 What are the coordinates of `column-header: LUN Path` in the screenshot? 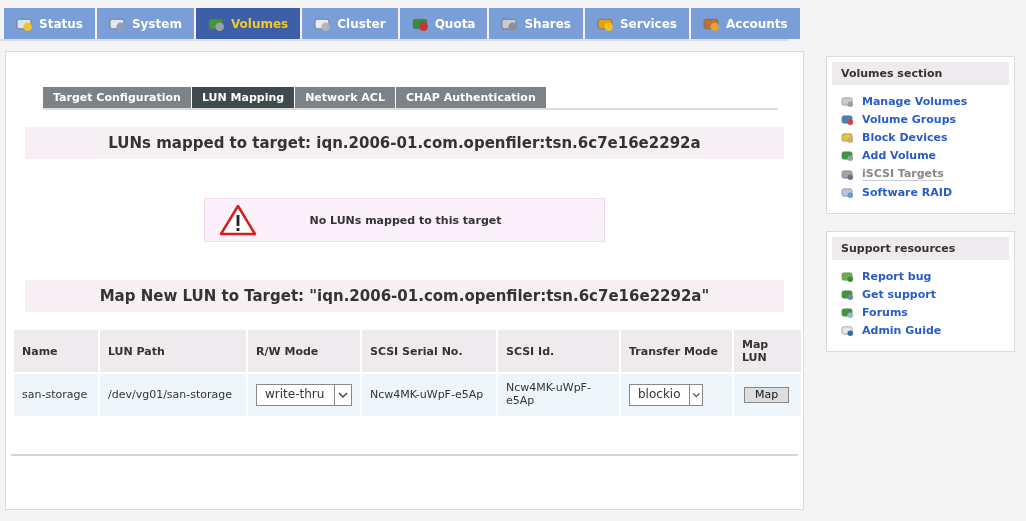 It's located at (173, 351).